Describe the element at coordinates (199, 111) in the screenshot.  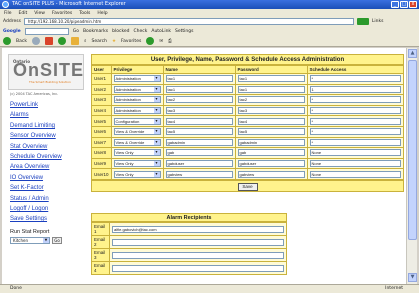
I see `name-input: tac3` at that location.